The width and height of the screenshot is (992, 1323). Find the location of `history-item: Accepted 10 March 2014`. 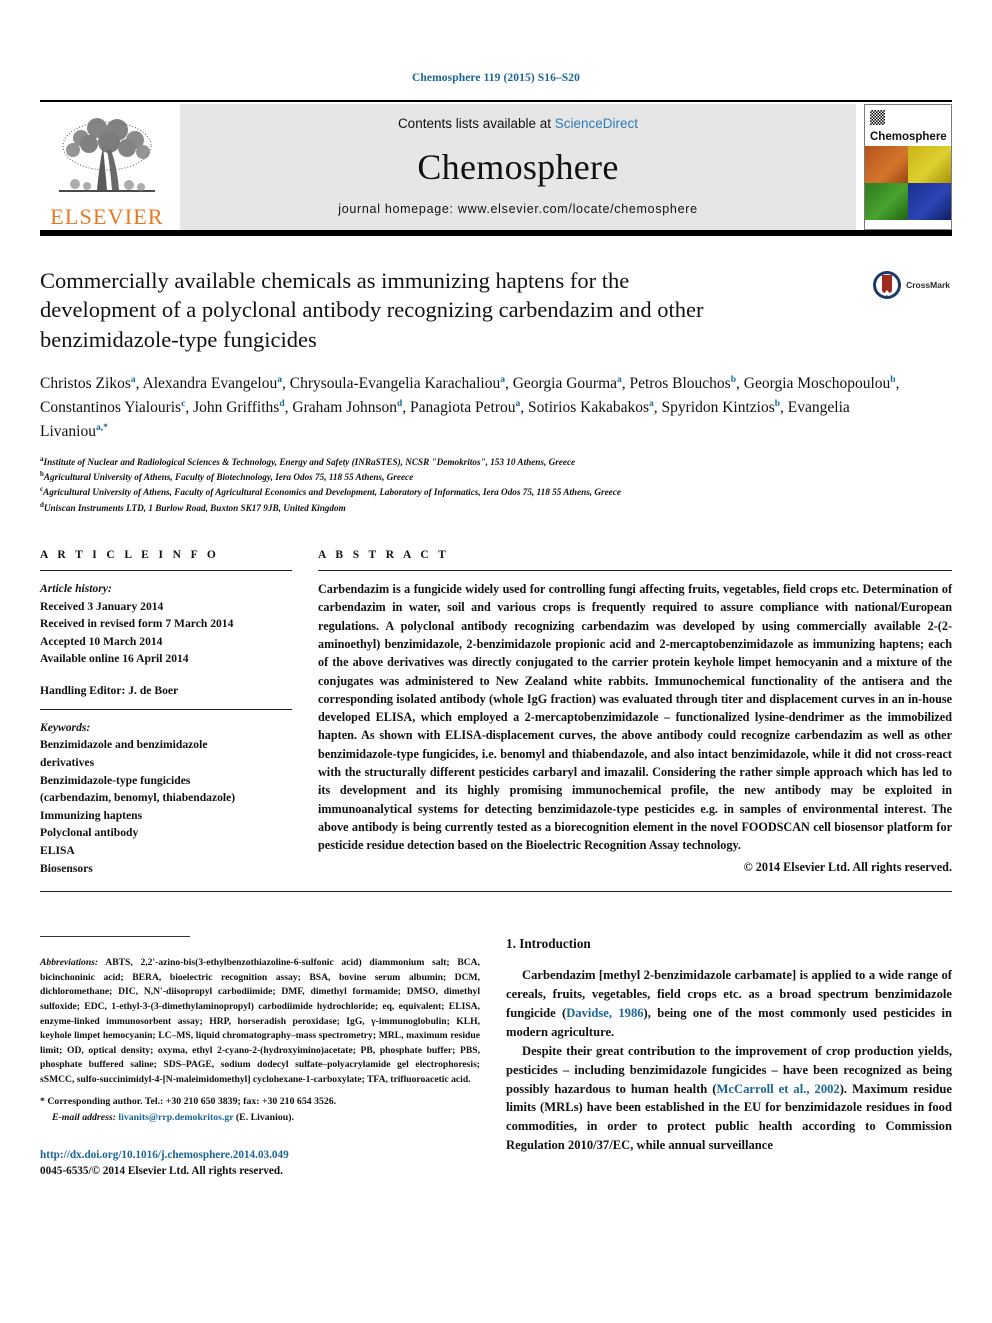

history-item: Accepted 10 March 2014 is located at coordinates (101, 641).